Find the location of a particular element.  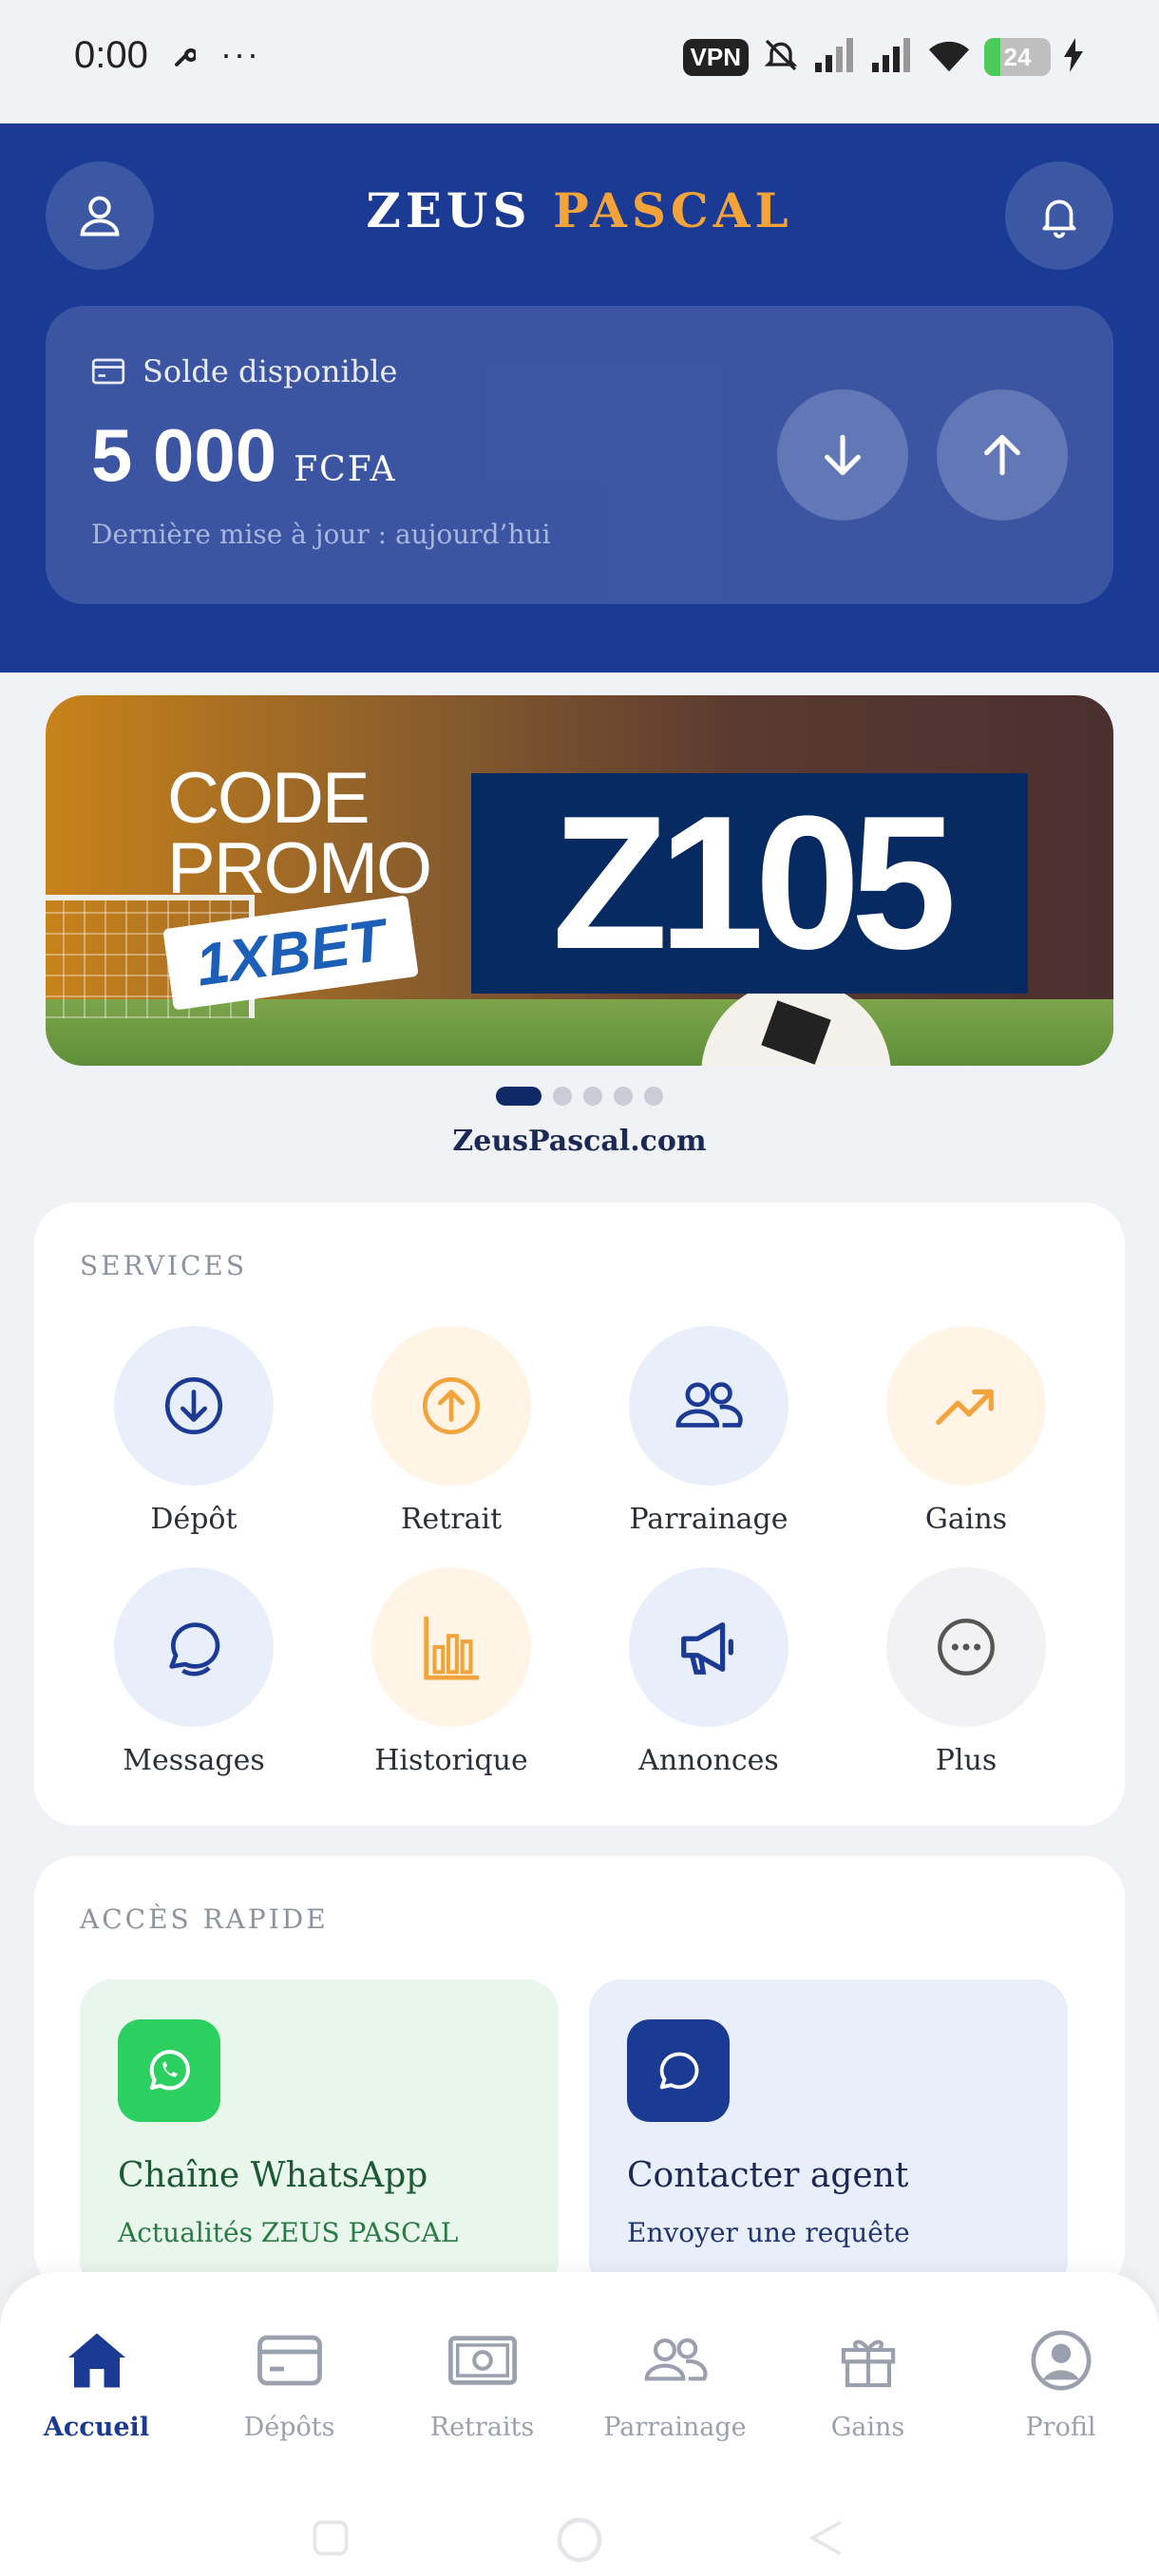

nav-profil: Profil is located at coordinates (1060, 2381).